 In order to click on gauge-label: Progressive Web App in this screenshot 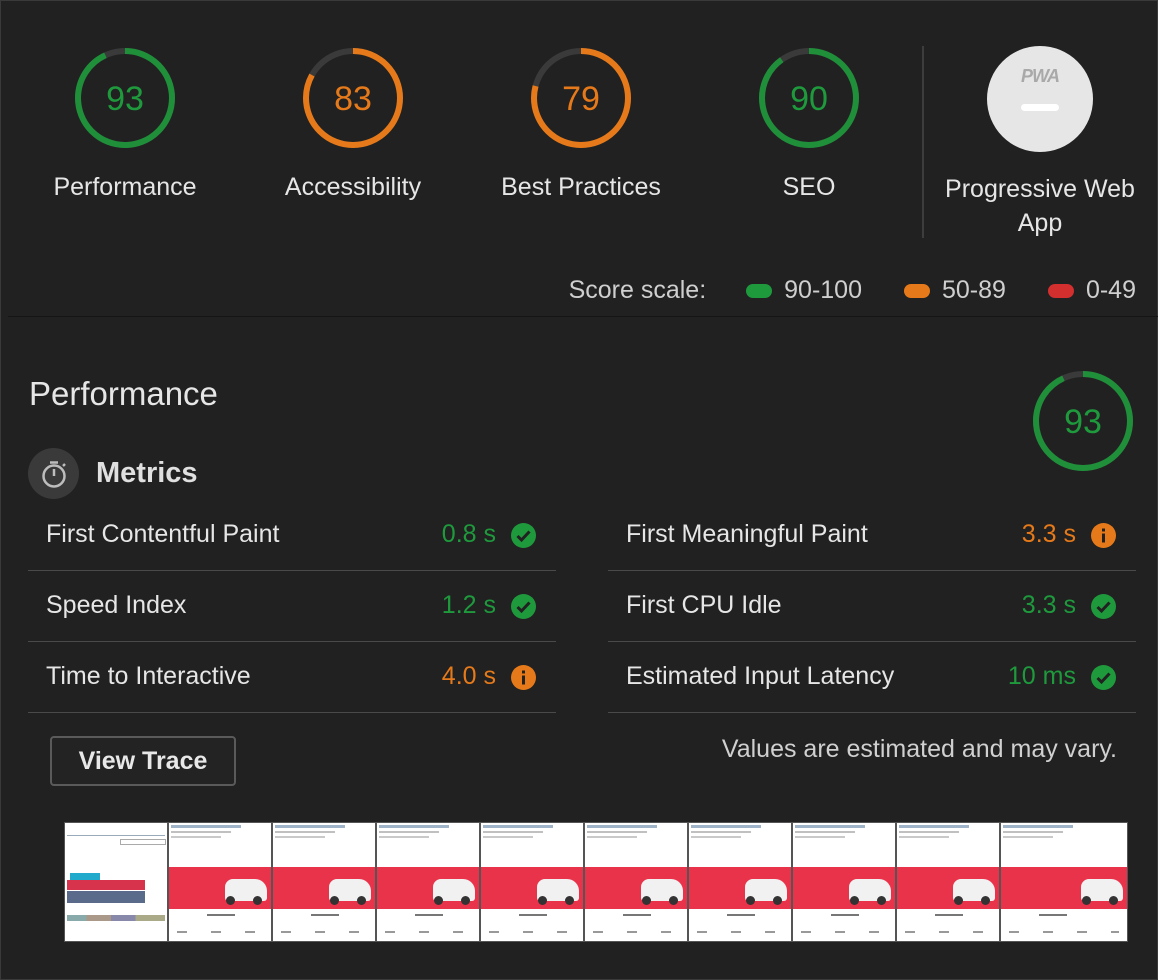, I will do `click(1040, 206)`.